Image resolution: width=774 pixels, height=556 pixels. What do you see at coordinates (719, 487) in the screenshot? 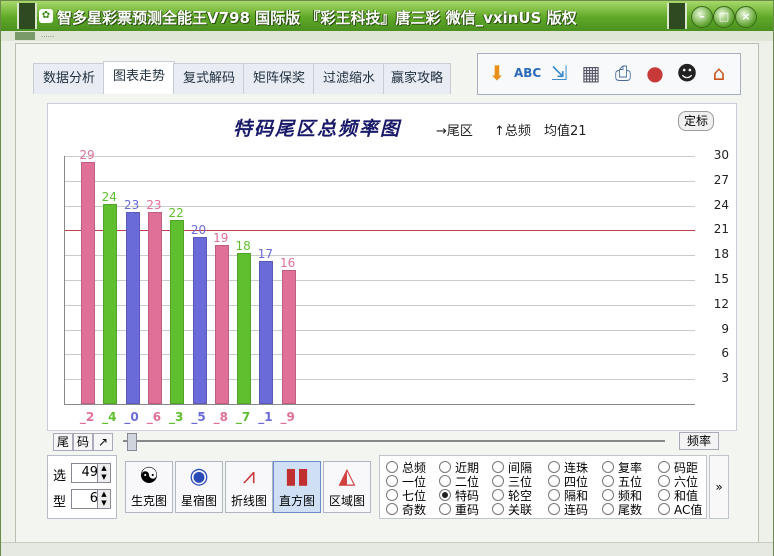
I see `more-options-button: »` at bounding box center [719, 487].